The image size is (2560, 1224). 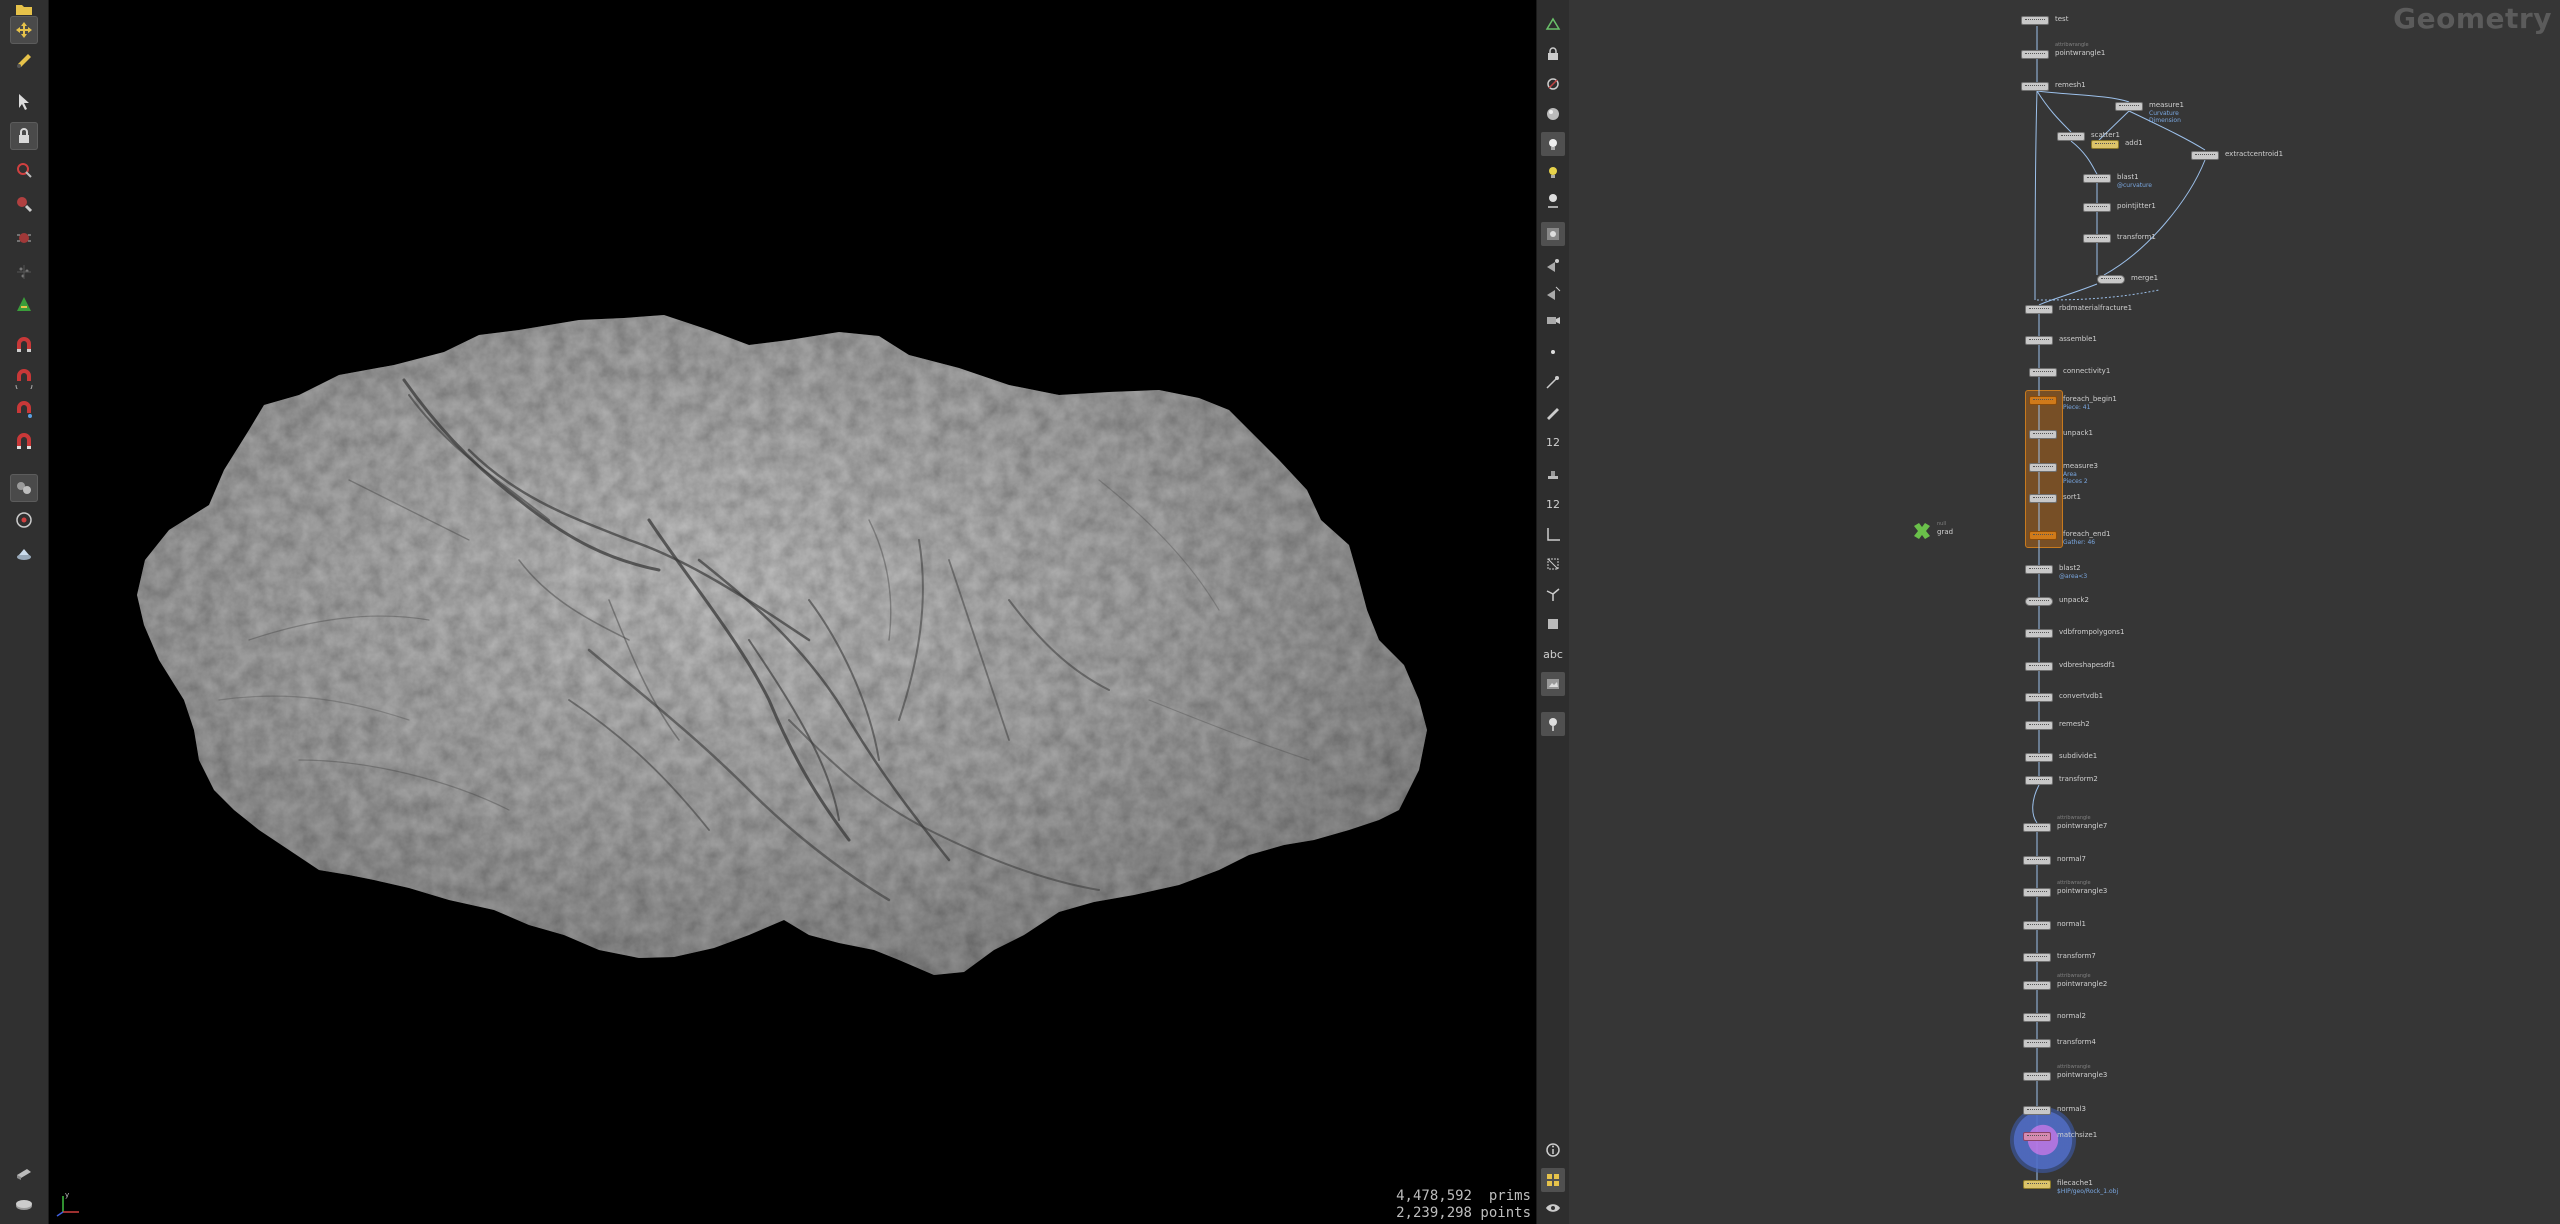 I want to click on gizmo-icon, so click(x=1553, y=594).